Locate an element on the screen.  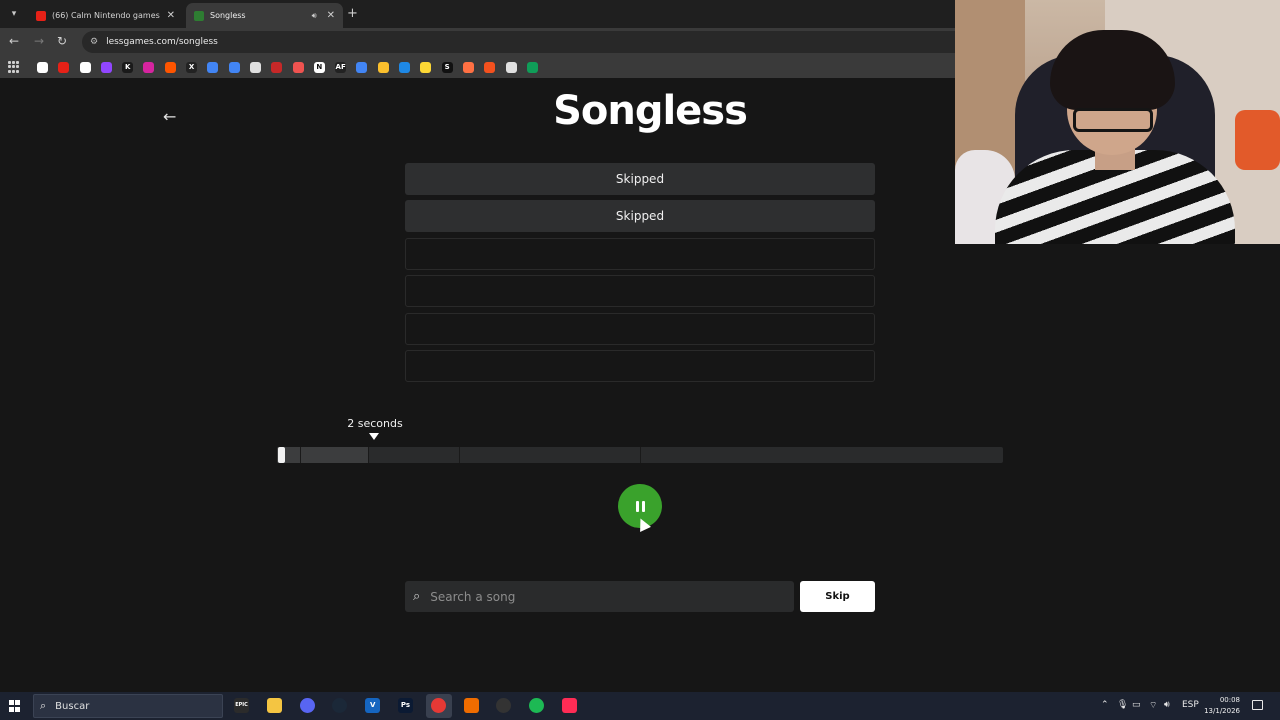
tab-title: Songless is located at coordinates (228, 15).